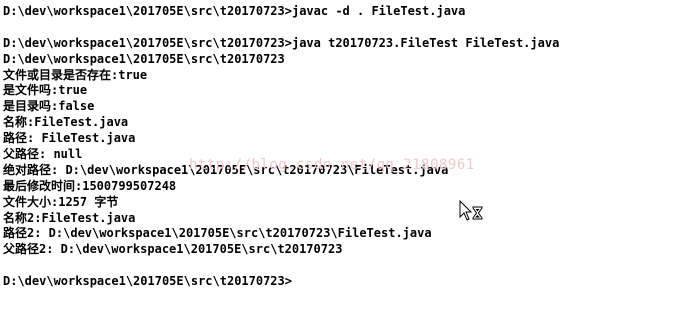 Image resolution: width=683 pixels, height=314 pixels. What do you see at coordinates (343, 282) in the screenshot?
I see `console-prompt: D:\dev\workspace1\201705E\src\t20170723>` at bounding box center [343, 282].